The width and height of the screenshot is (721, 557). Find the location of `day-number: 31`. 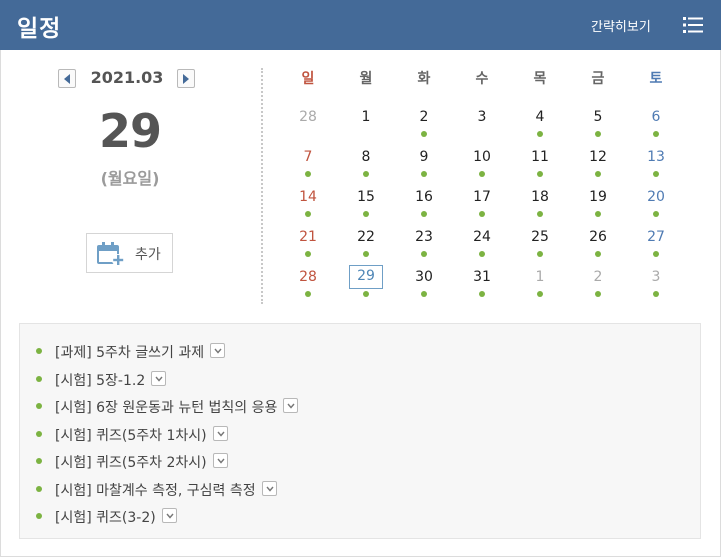

day-number: 31 is located at coordinates (482, 277).